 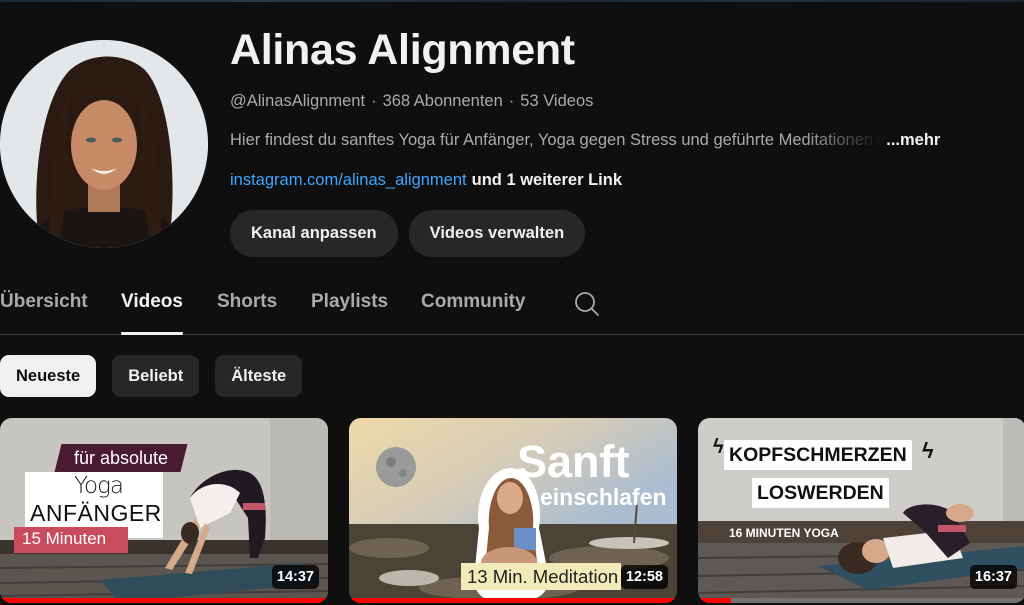 I want to click on thumbnail-text: Sanft, so click(x=573, y=461).